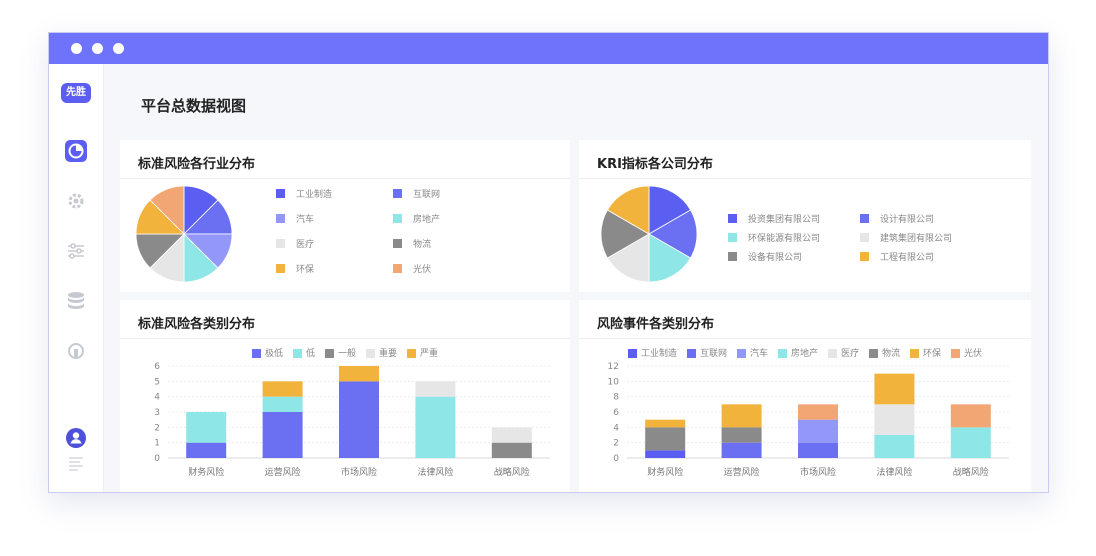  I want to click on legend-item: 互联网, so click(706, 352).